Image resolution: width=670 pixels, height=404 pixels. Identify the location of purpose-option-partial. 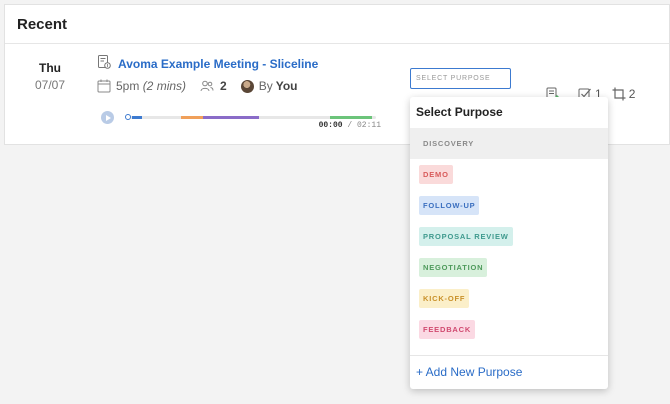
(509, 350).